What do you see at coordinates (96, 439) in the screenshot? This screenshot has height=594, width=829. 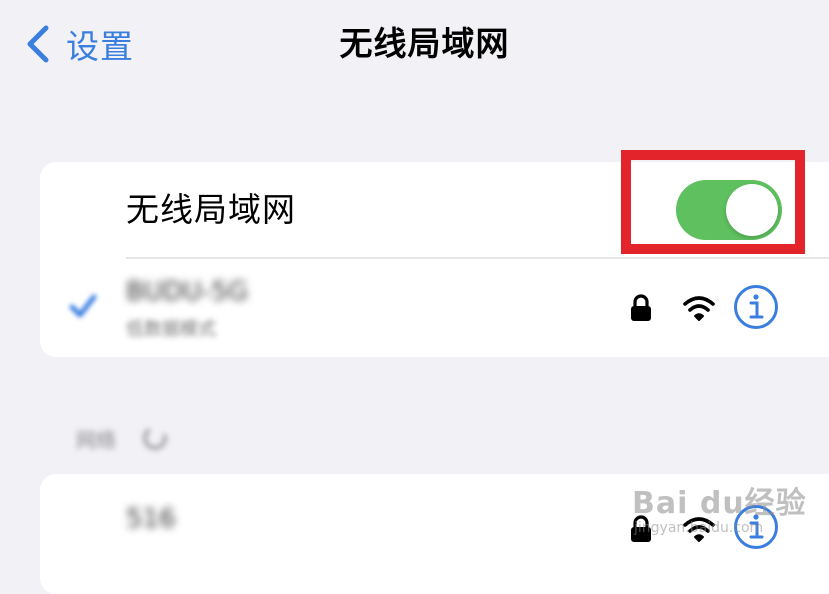 I see `section-header-label: 网络` at bounding box center [96, 439].